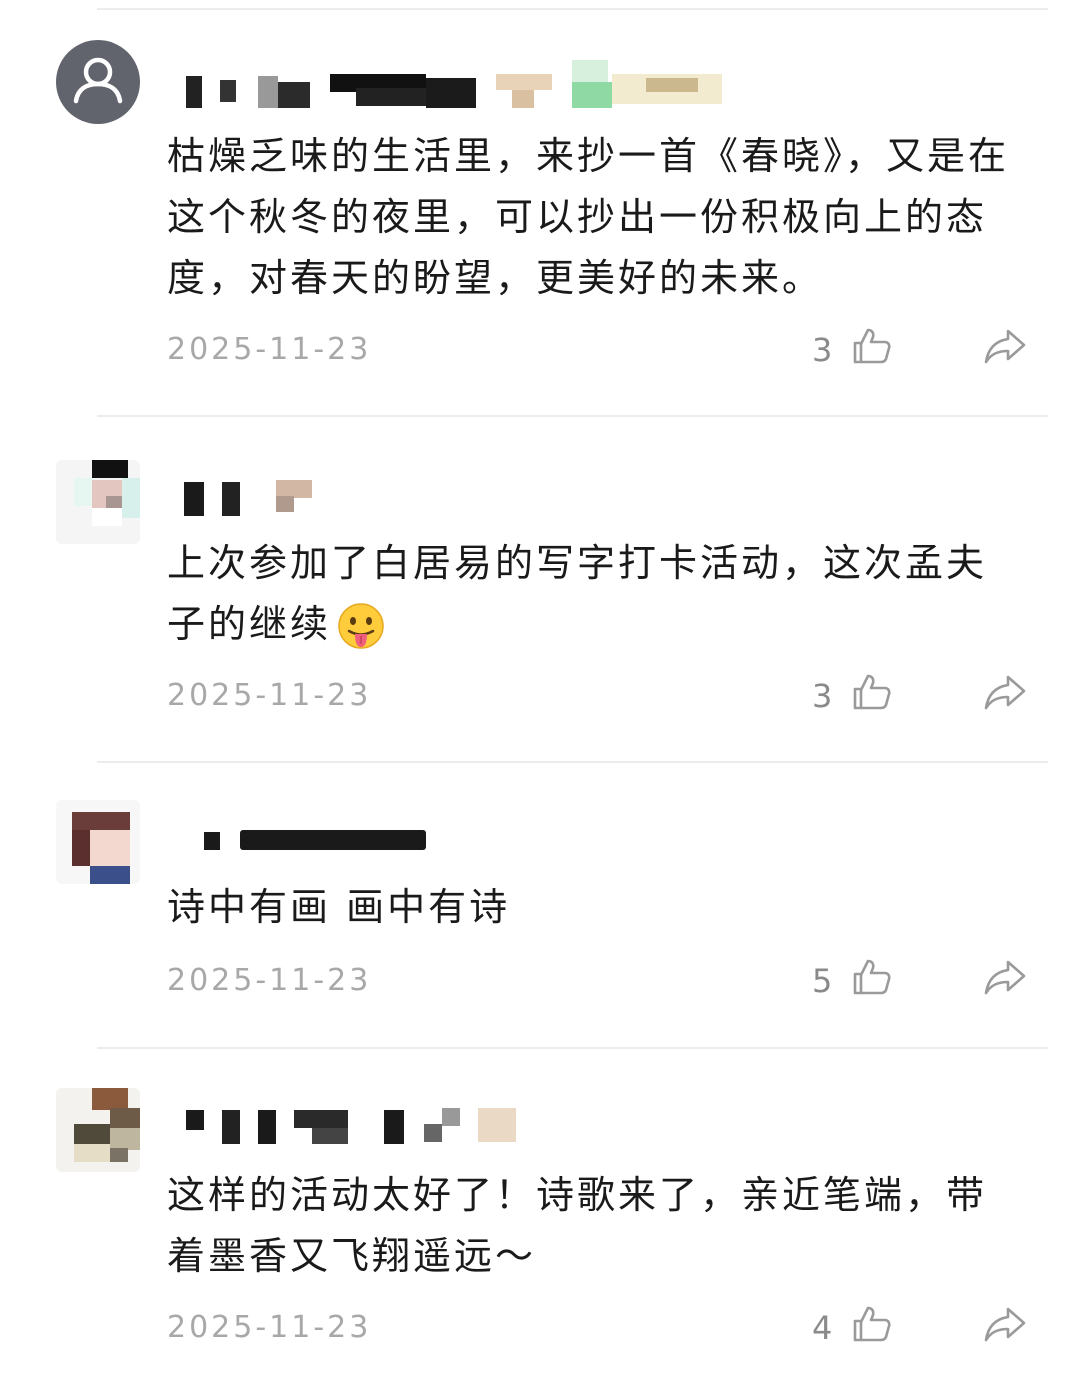  I want to click on comment-text: 这样的活动太好了！诗歌来了，亲近笔端，带着墨香又飞翔遥远～, so click(577, 1225).